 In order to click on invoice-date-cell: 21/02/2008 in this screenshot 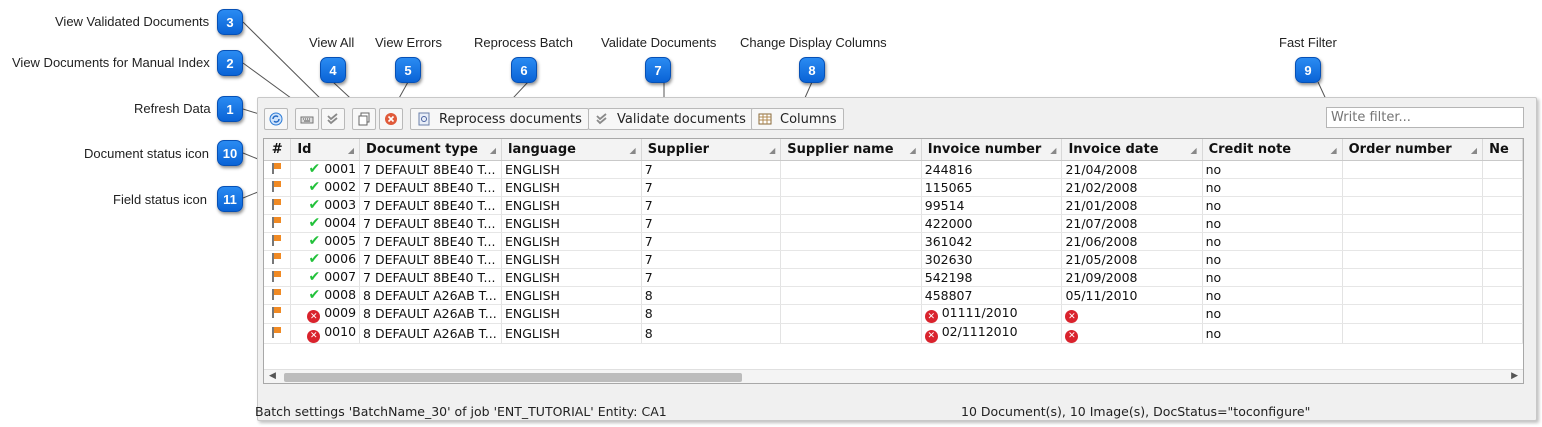, I will do `click(1132, 187)`.